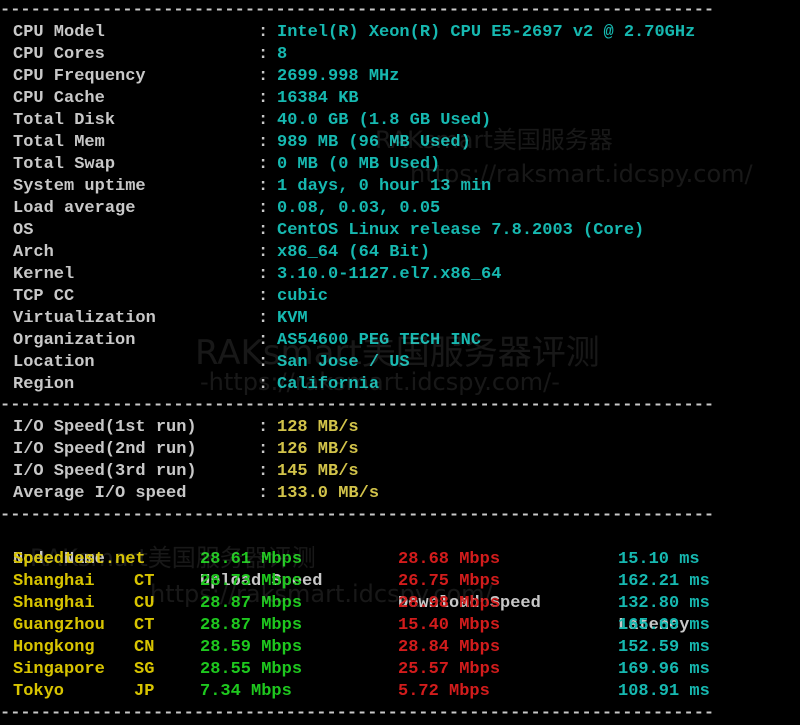 Image resolution: width=800 pixels, height=725 pixels. Describe the element at coordinates (359, 208) in the screenshot. I see `system-info-value: 0.08, 0.03, 0.05` at that location.